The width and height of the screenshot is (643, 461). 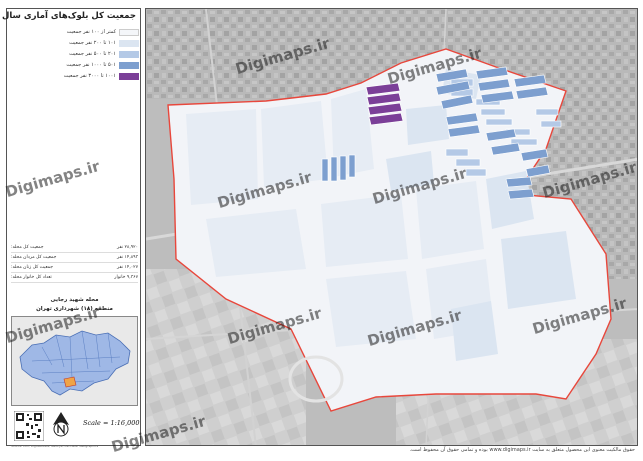 I want to click on legend-label: ۵۰۱ تا ۱۰۰۰ نفر جمعیت, so click(x=91, y=65).